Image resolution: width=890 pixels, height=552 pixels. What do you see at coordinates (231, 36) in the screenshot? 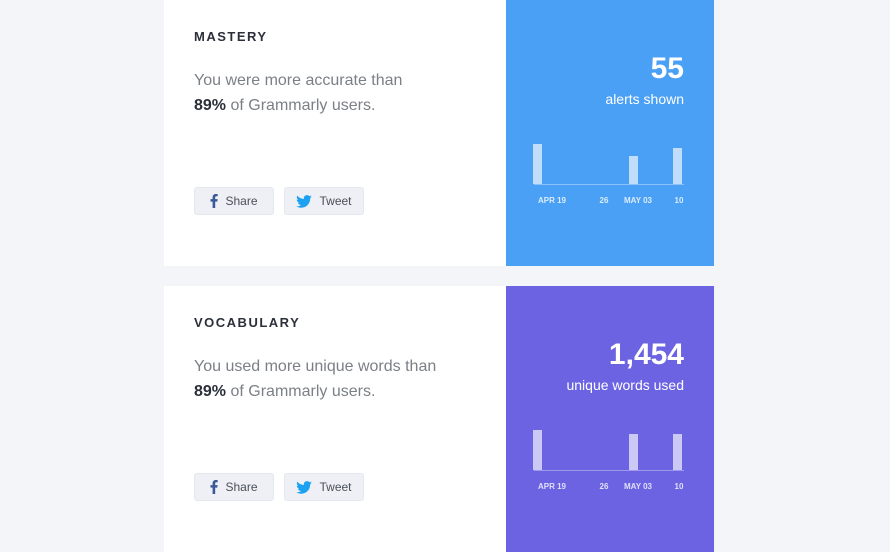
I see `mastery-heading: MASTERY` at bounding box center [231, 36].